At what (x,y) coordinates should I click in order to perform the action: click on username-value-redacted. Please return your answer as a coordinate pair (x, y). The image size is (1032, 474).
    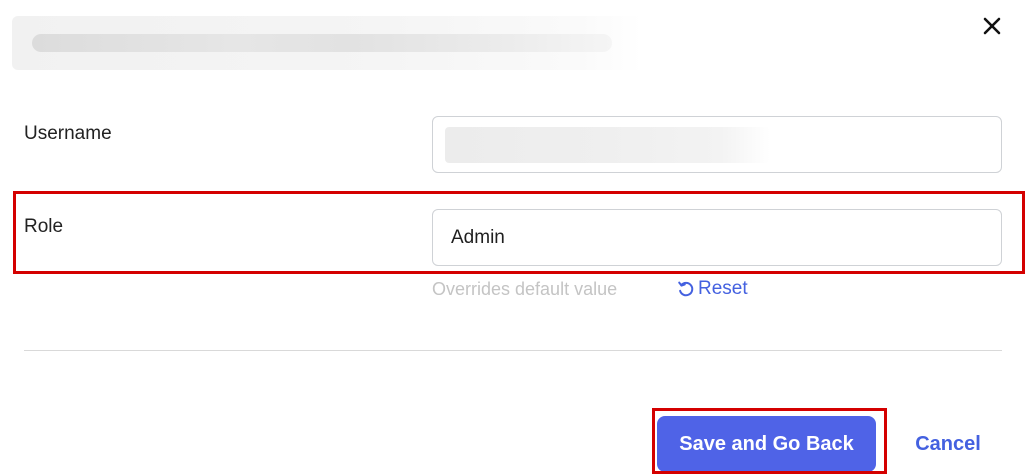
    Looking at the image, I should click on (607, 145).